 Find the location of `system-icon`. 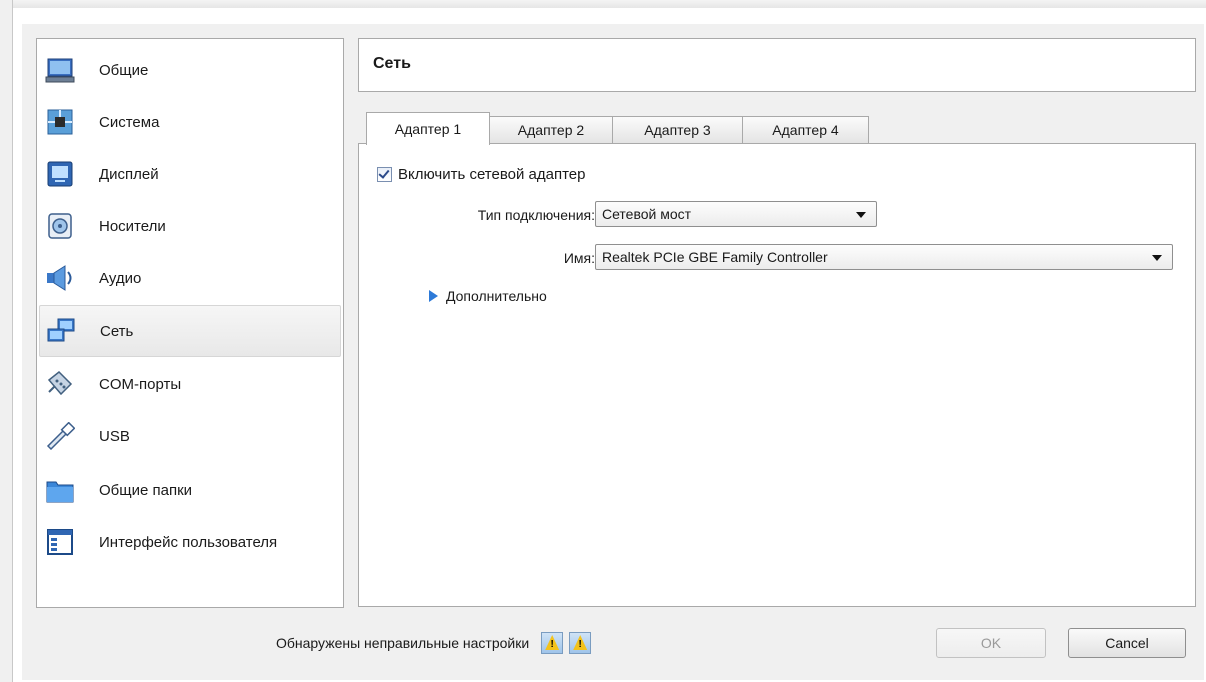

system-icon is located at coordinates (60, 122).